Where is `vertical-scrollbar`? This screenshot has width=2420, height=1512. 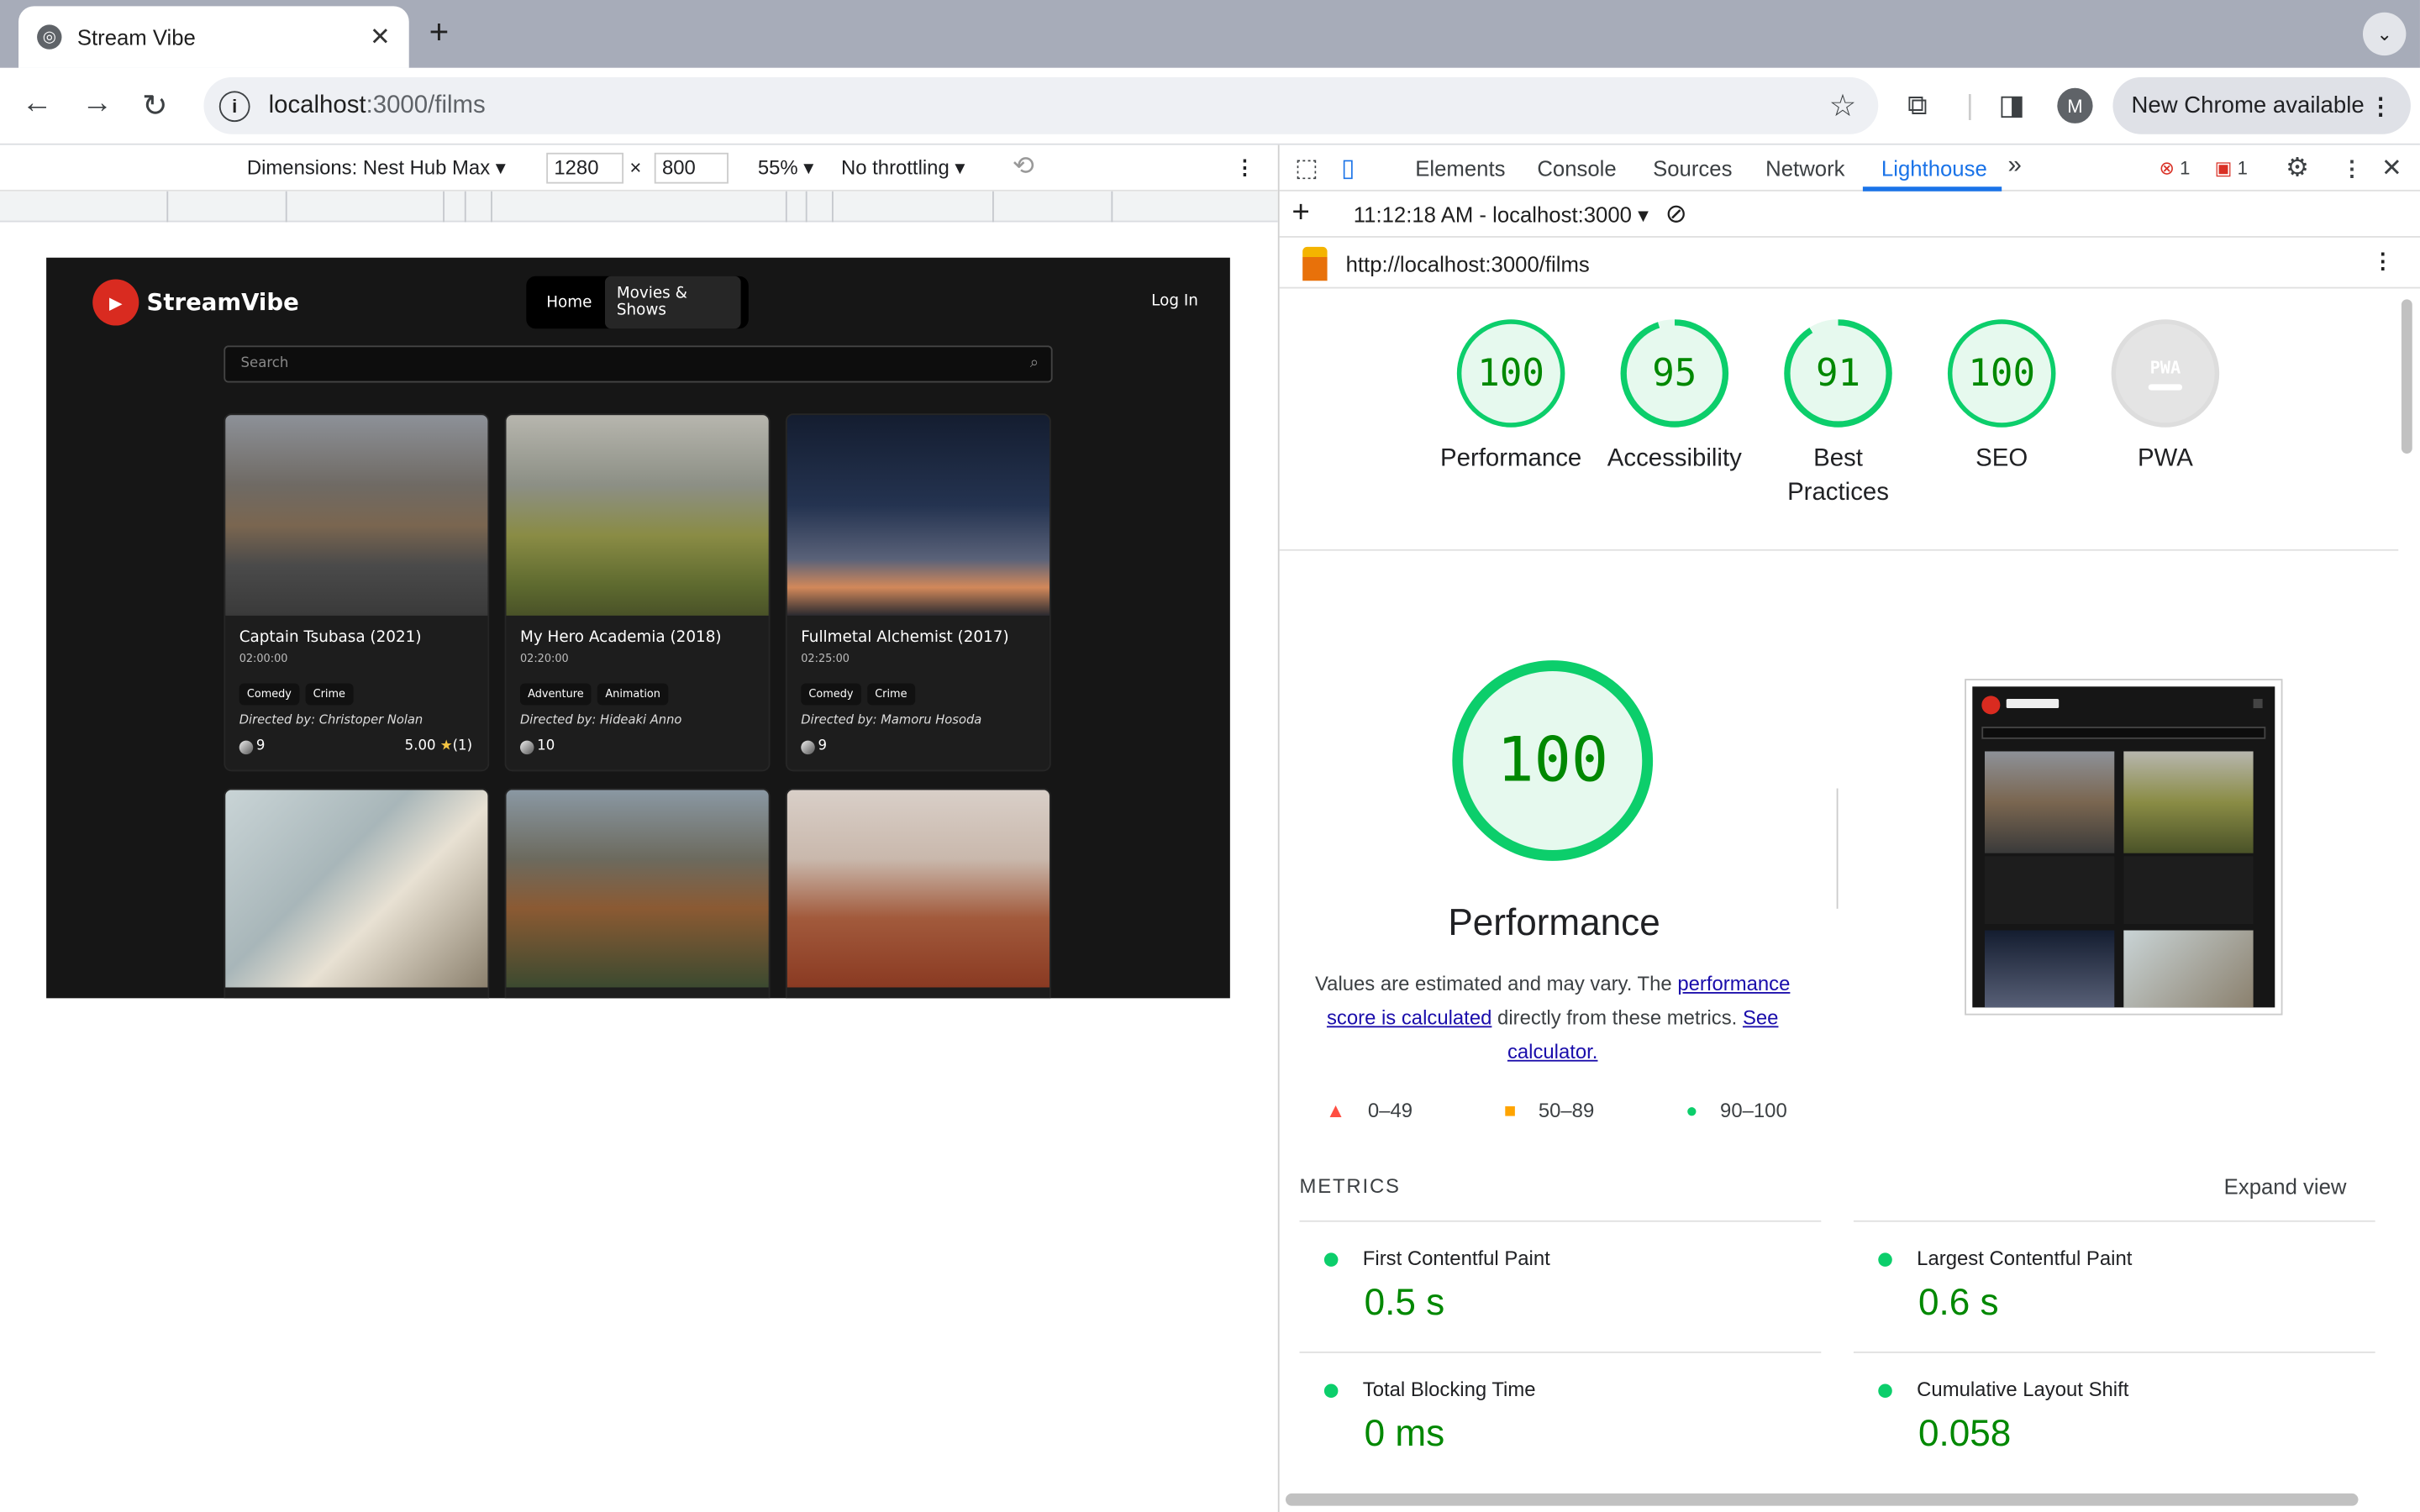
vertical-scrollbar is located at coordinates (2406, 376).